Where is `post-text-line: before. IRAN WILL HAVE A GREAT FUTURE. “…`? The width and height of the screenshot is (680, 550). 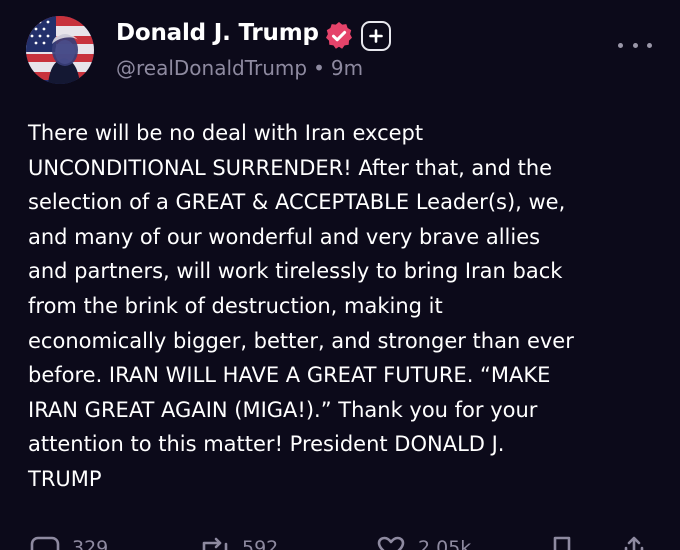
post-text-line: before. IRAN WILL HAVE A GREAT FUTURE. “… is located at coordinates (289, 375).